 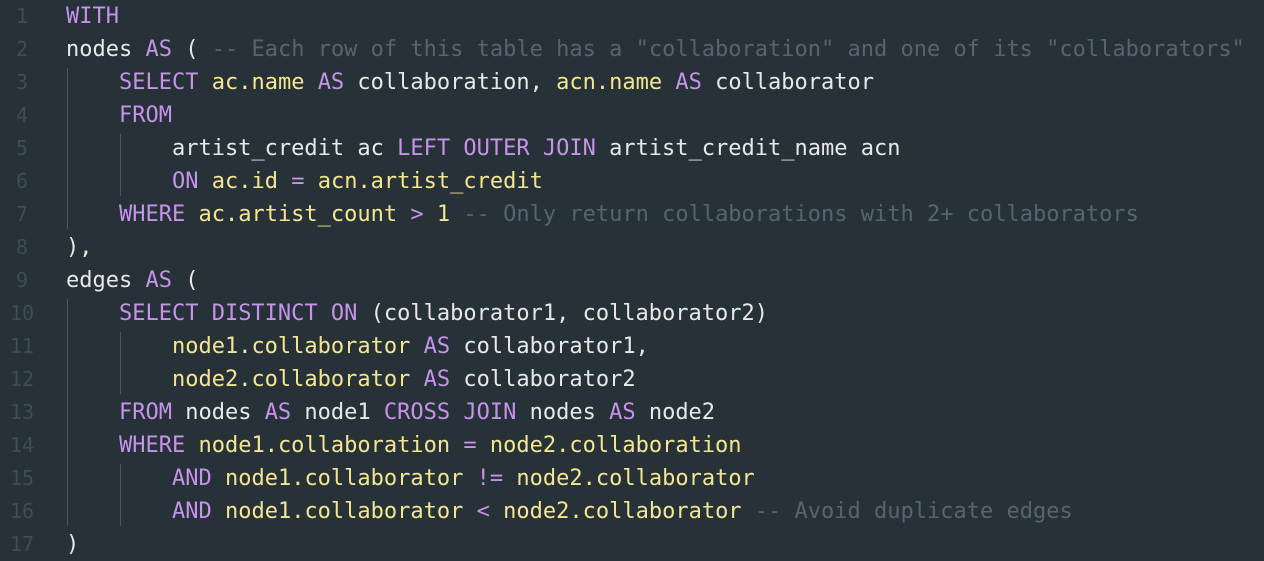 I want to click on line-number: 9, so click(x=22, y=280).